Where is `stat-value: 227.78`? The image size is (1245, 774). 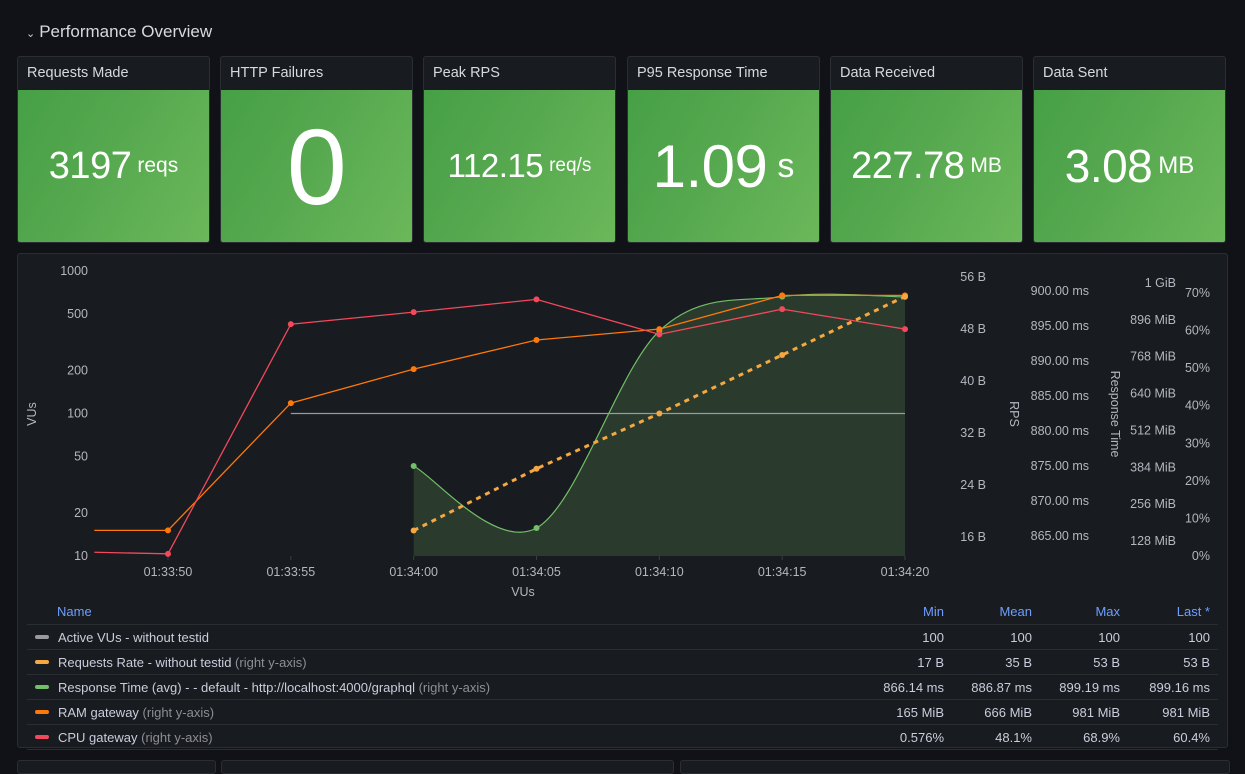
stat-value: 227.78 is located at coordinates (908, 165).